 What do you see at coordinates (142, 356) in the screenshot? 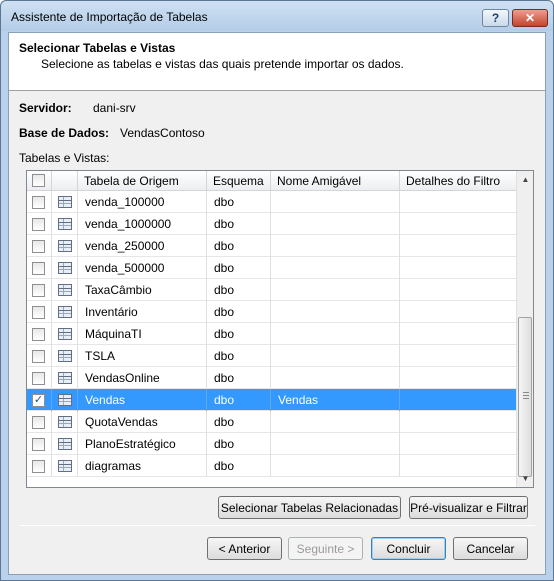
I see `source-table-cell: TSLA` at bounding box center [142, 356].